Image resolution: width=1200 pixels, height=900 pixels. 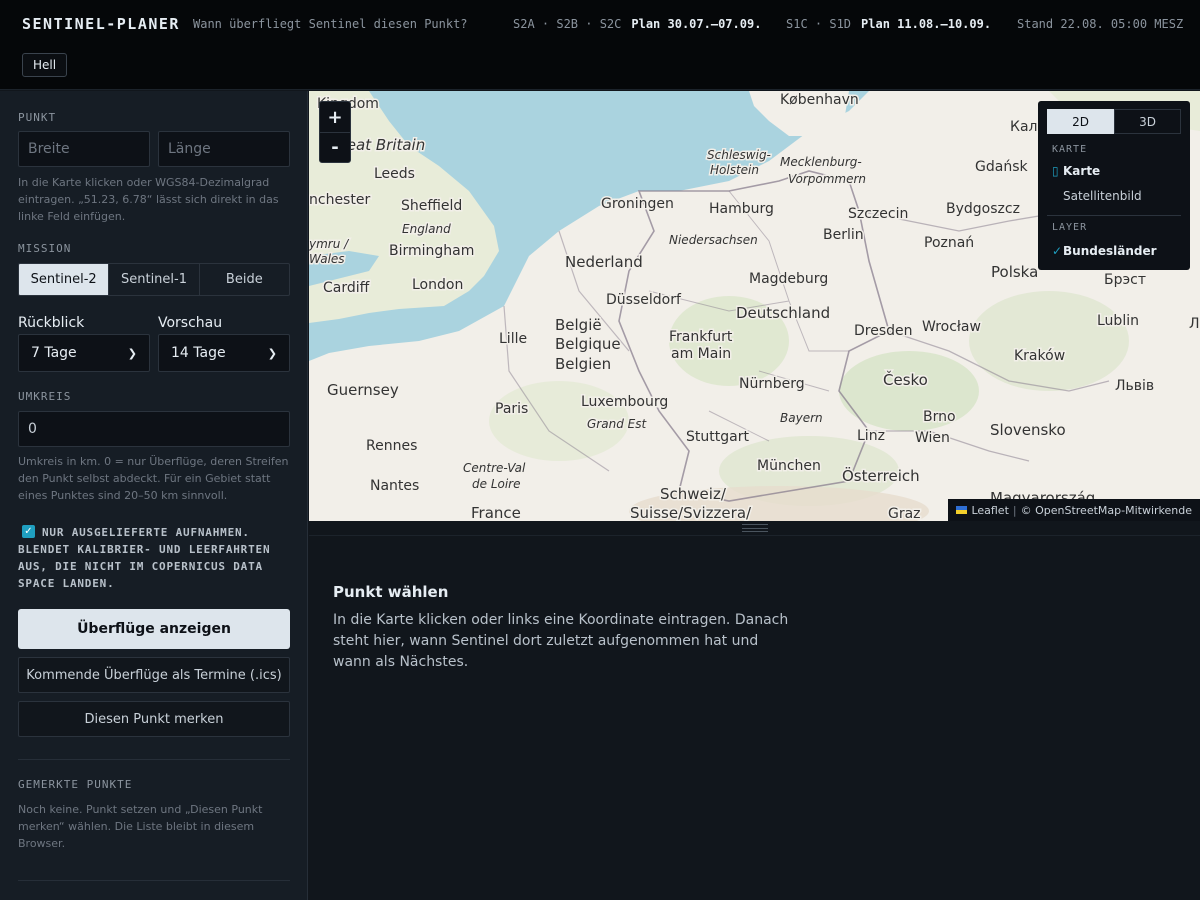 What do you see at coordinates (989, 510) in the screenshot?
I see `leaflet-link: Leaflet` at bounding box center [989, 510].